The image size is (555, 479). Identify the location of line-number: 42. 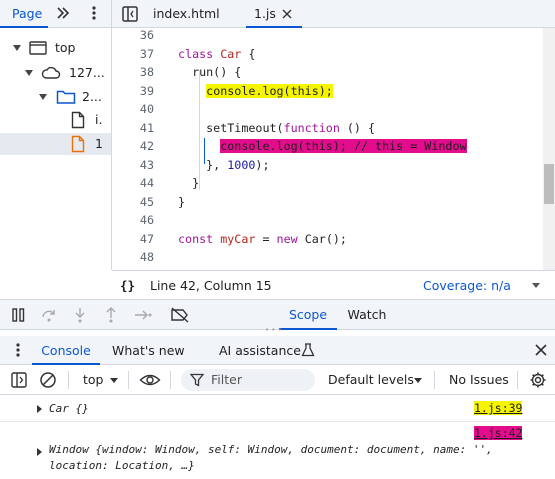
(133, 146).